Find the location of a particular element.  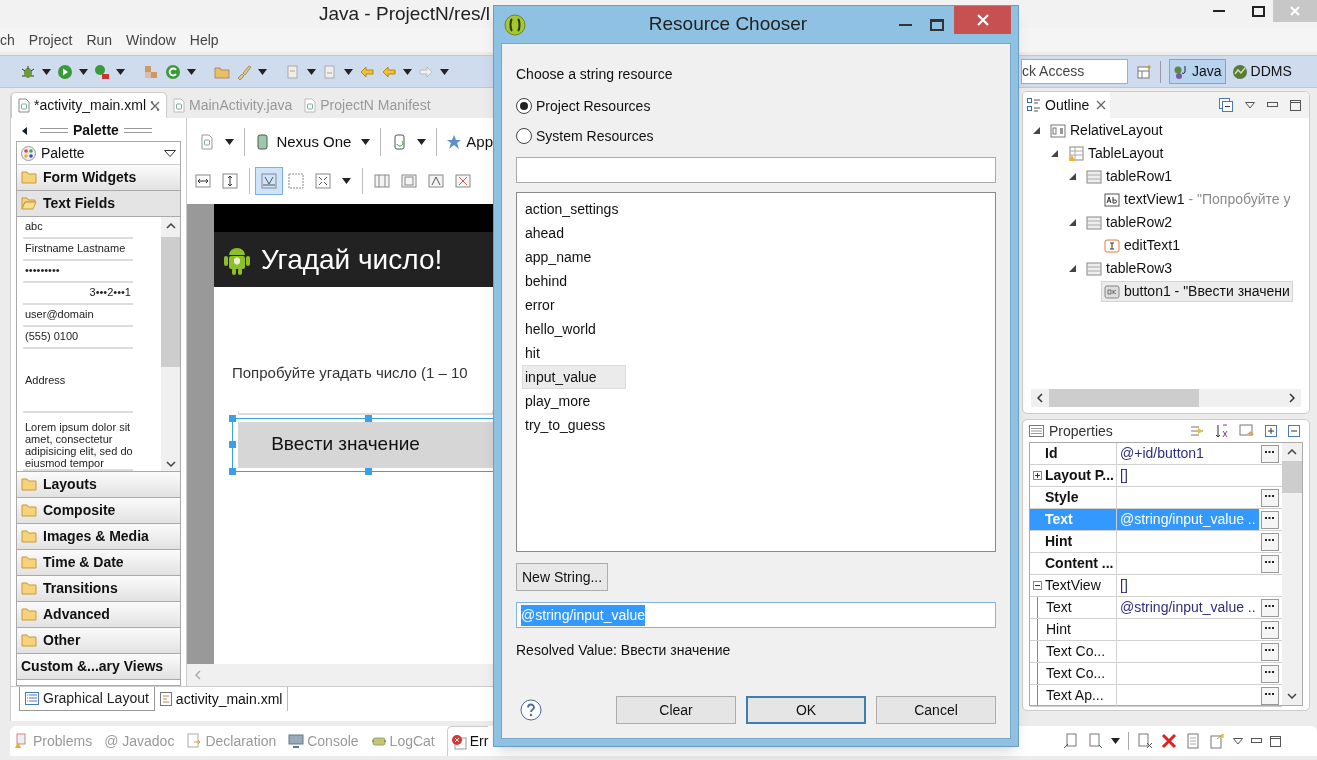

clear-constraints-icon is located at coordinates (463, 181).